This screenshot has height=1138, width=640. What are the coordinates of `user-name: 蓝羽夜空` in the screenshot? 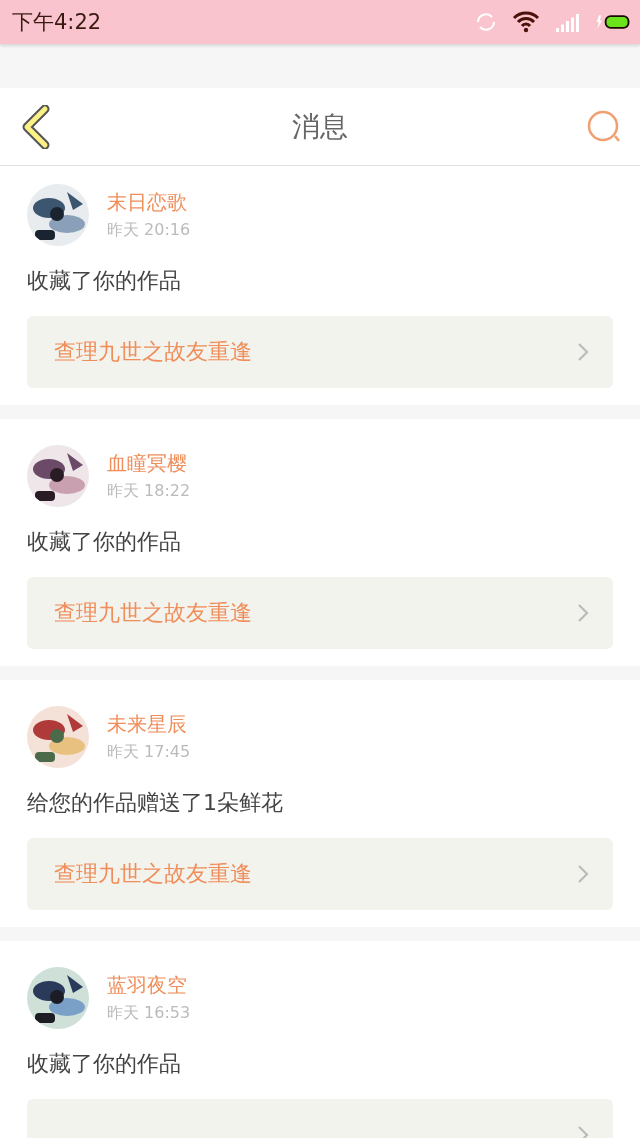 It's located at (149, 985).